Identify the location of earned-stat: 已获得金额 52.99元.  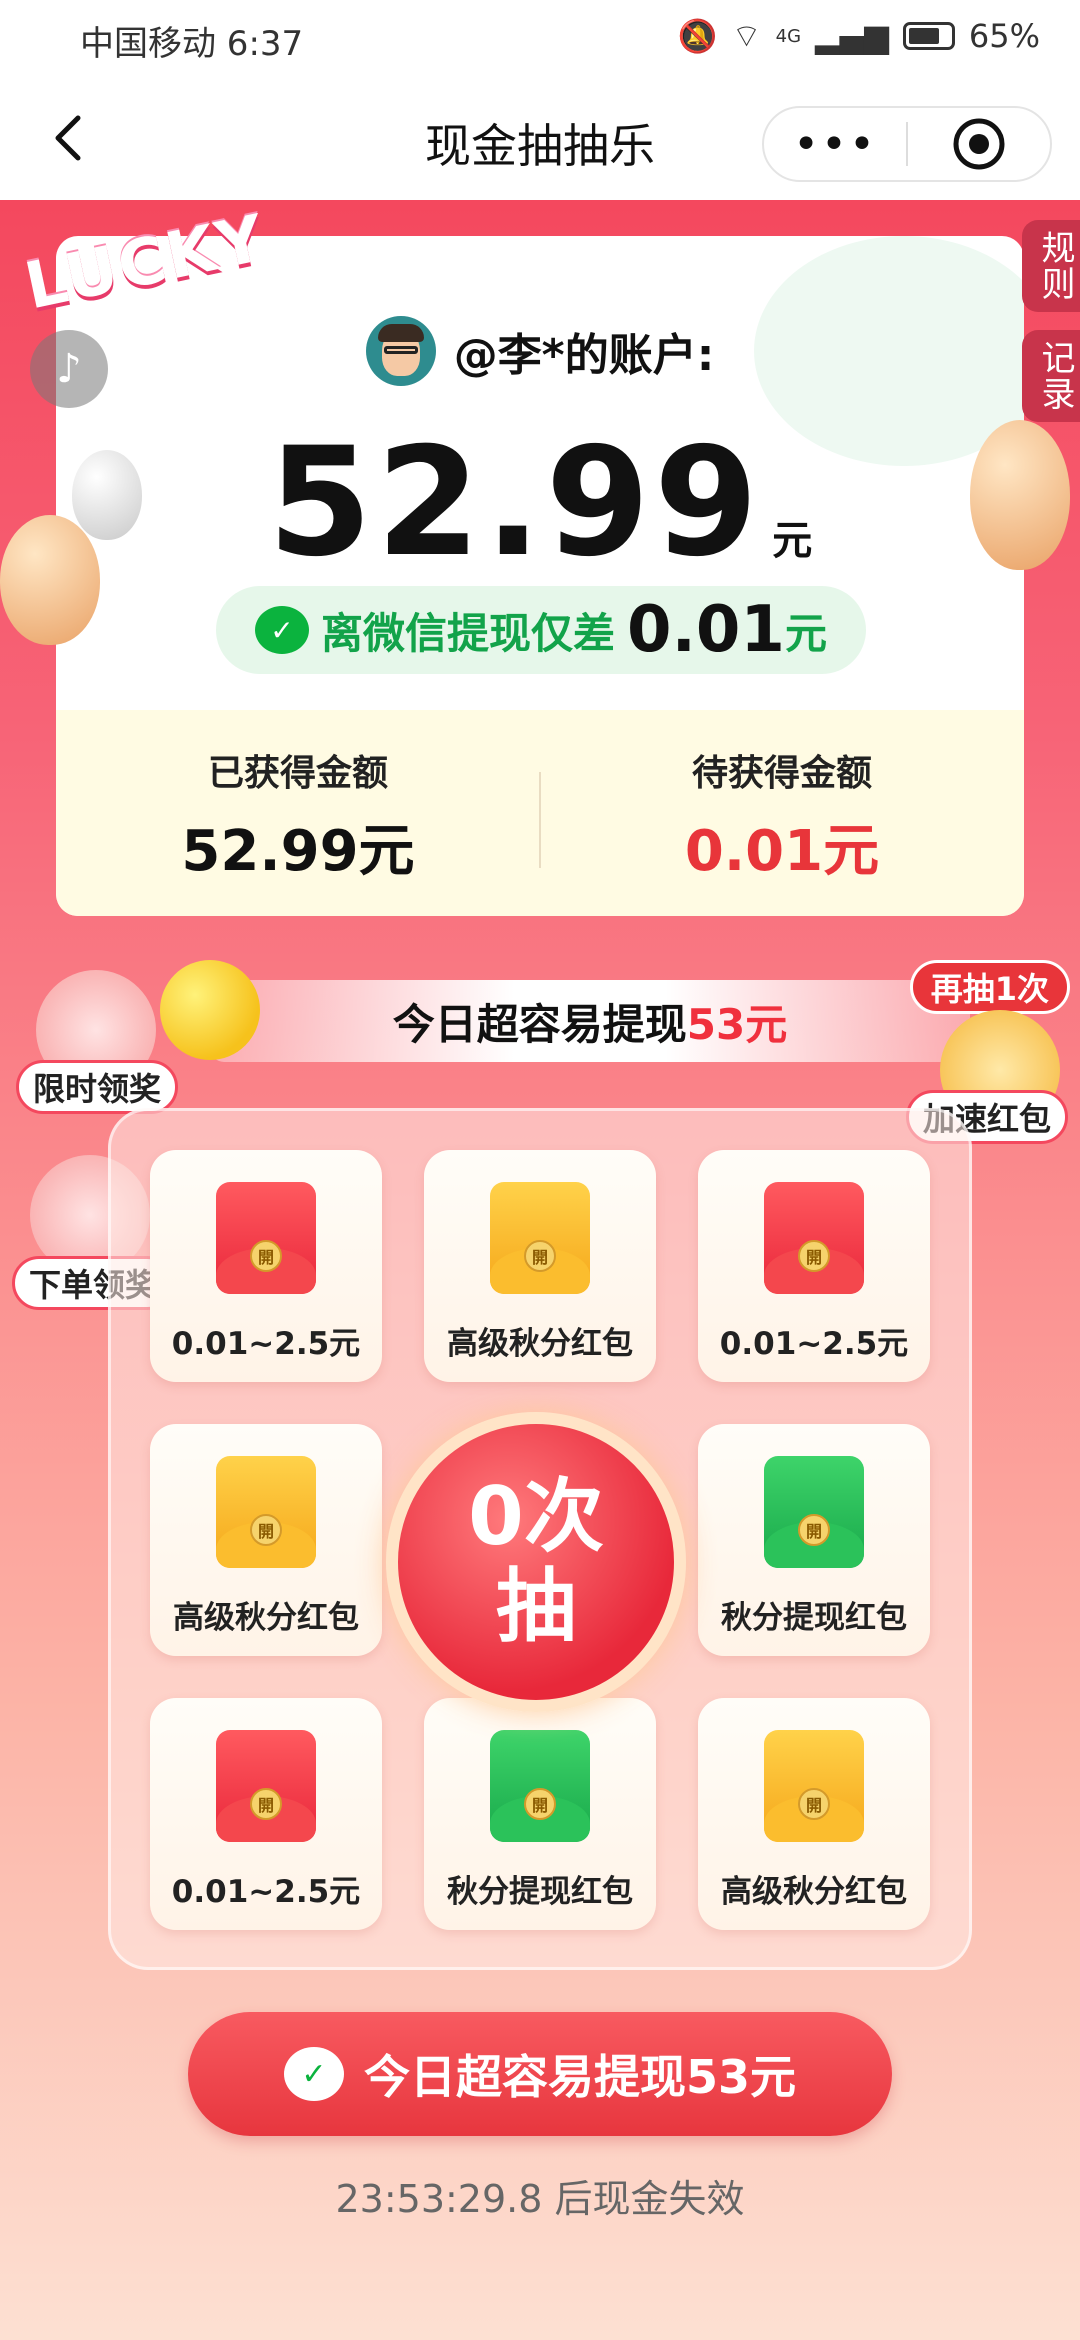
(298, 813).